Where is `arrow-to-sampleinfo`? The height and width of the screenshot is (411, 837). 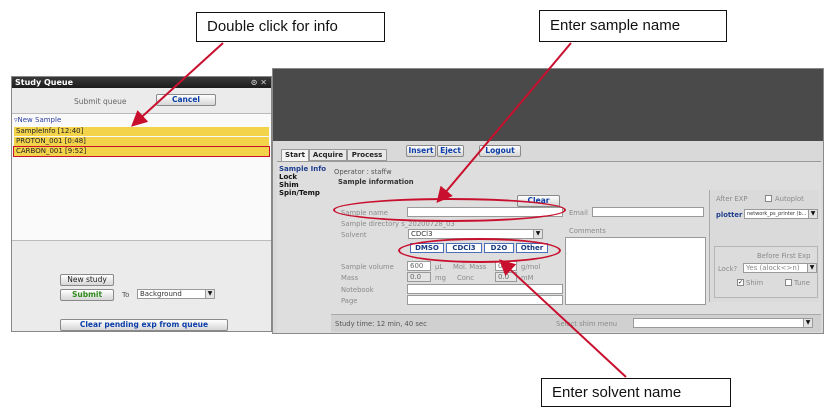
arrow-to-sampleinfo is located at coordinates (177, 84).